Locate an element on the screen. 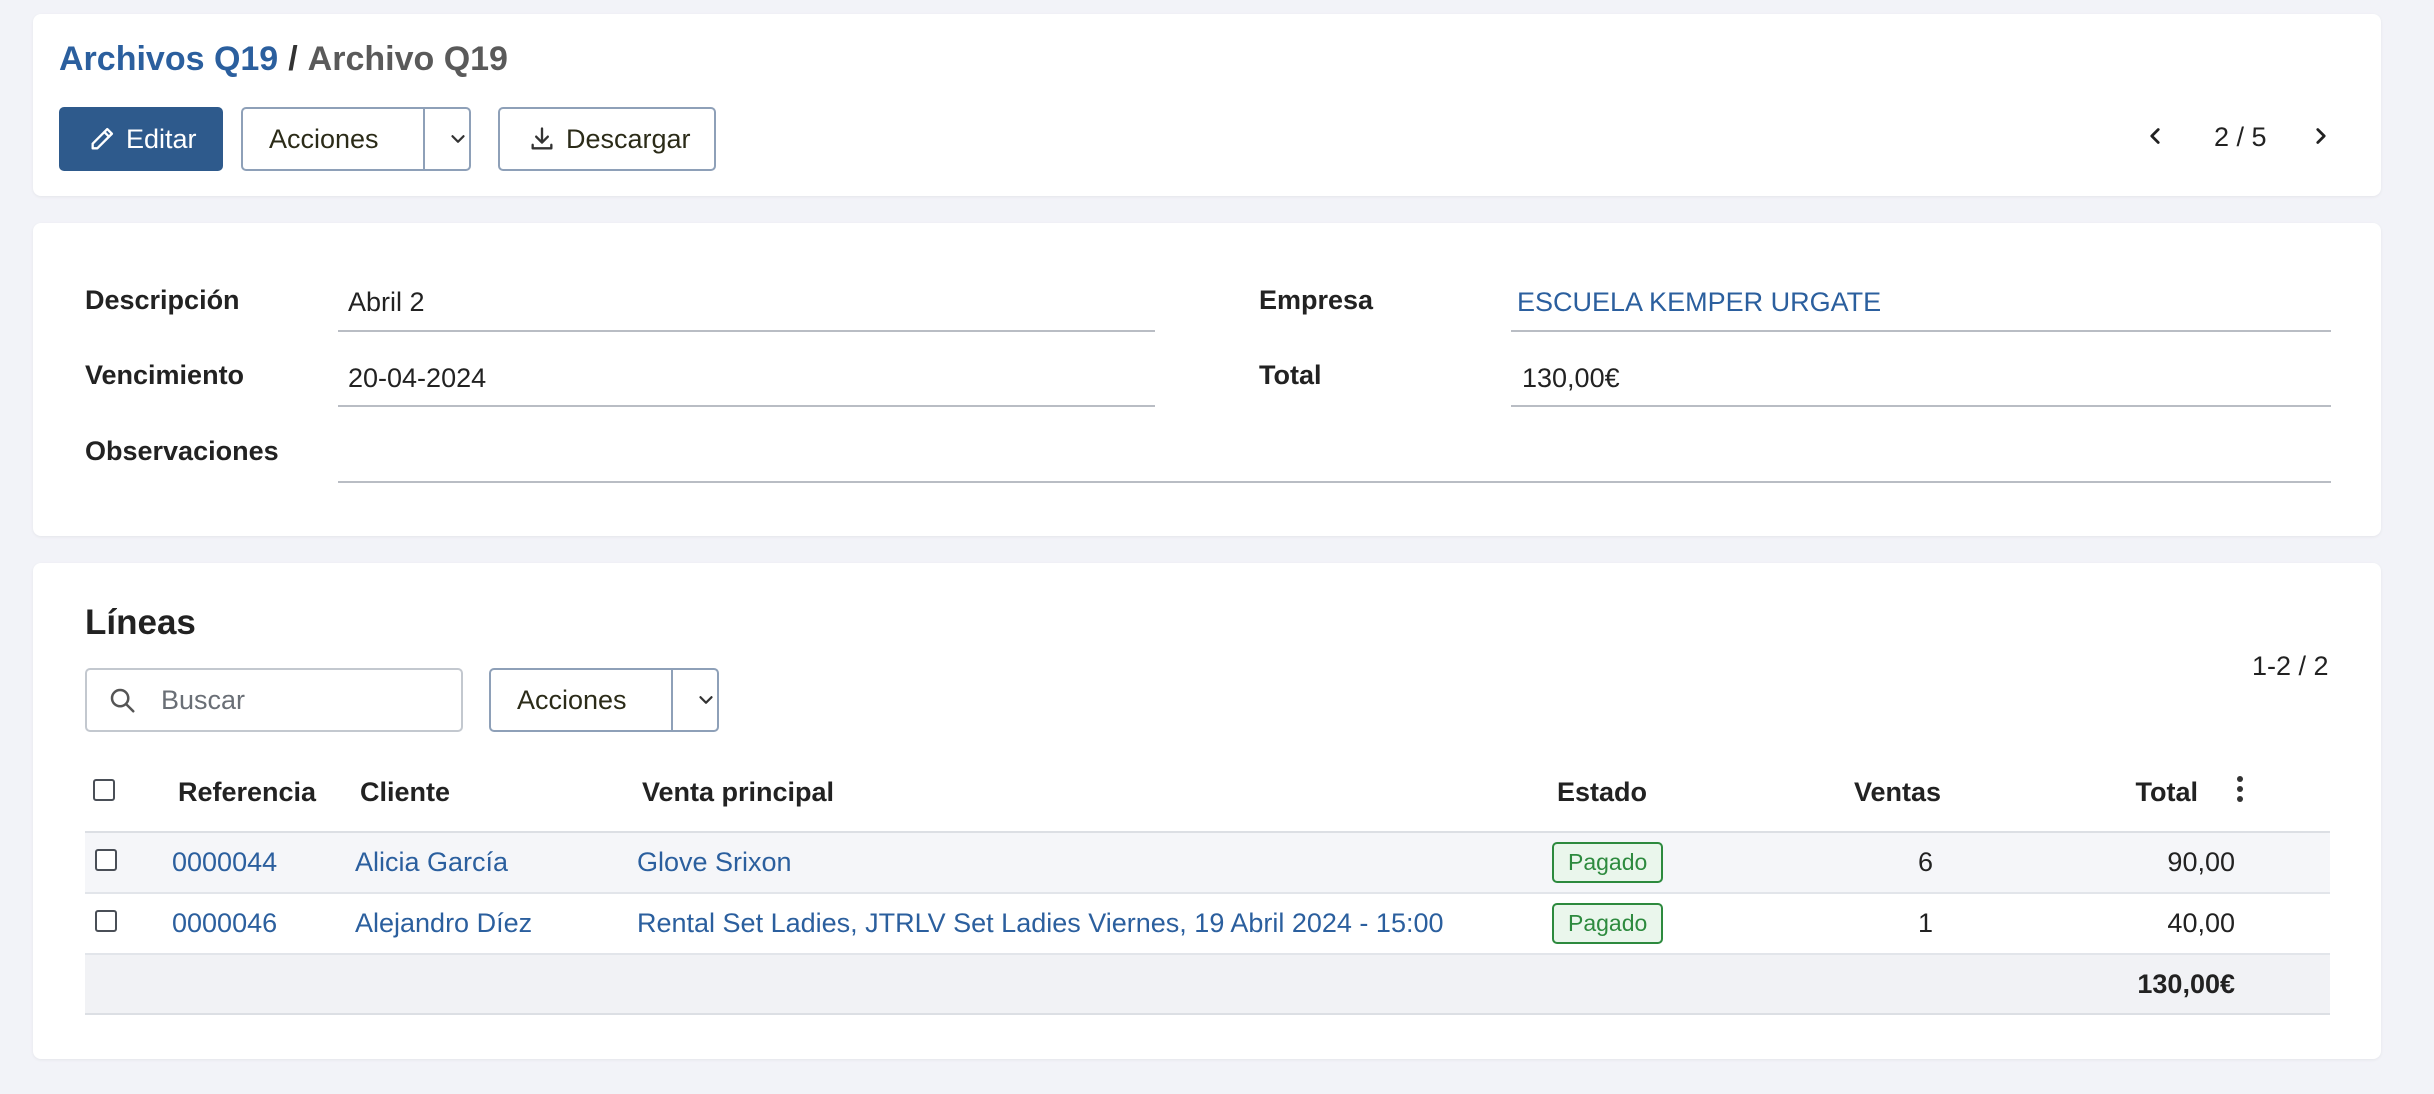 The image size is (2434, 1094). edit-button-label: Editar is located at coordinates (161, 138).